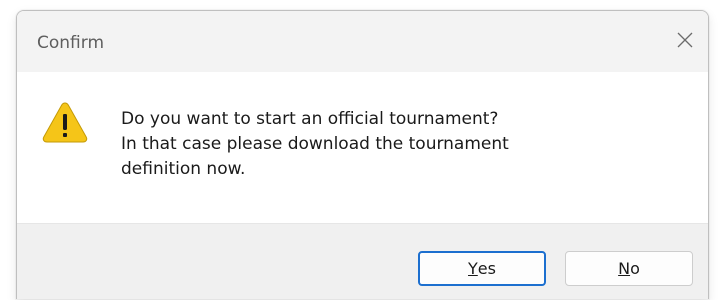 The width and height of the screenshot is (726, 300). Describe the element at coordinates (635, 268) in the screenshot. I see `no-button-label: o` at that location.